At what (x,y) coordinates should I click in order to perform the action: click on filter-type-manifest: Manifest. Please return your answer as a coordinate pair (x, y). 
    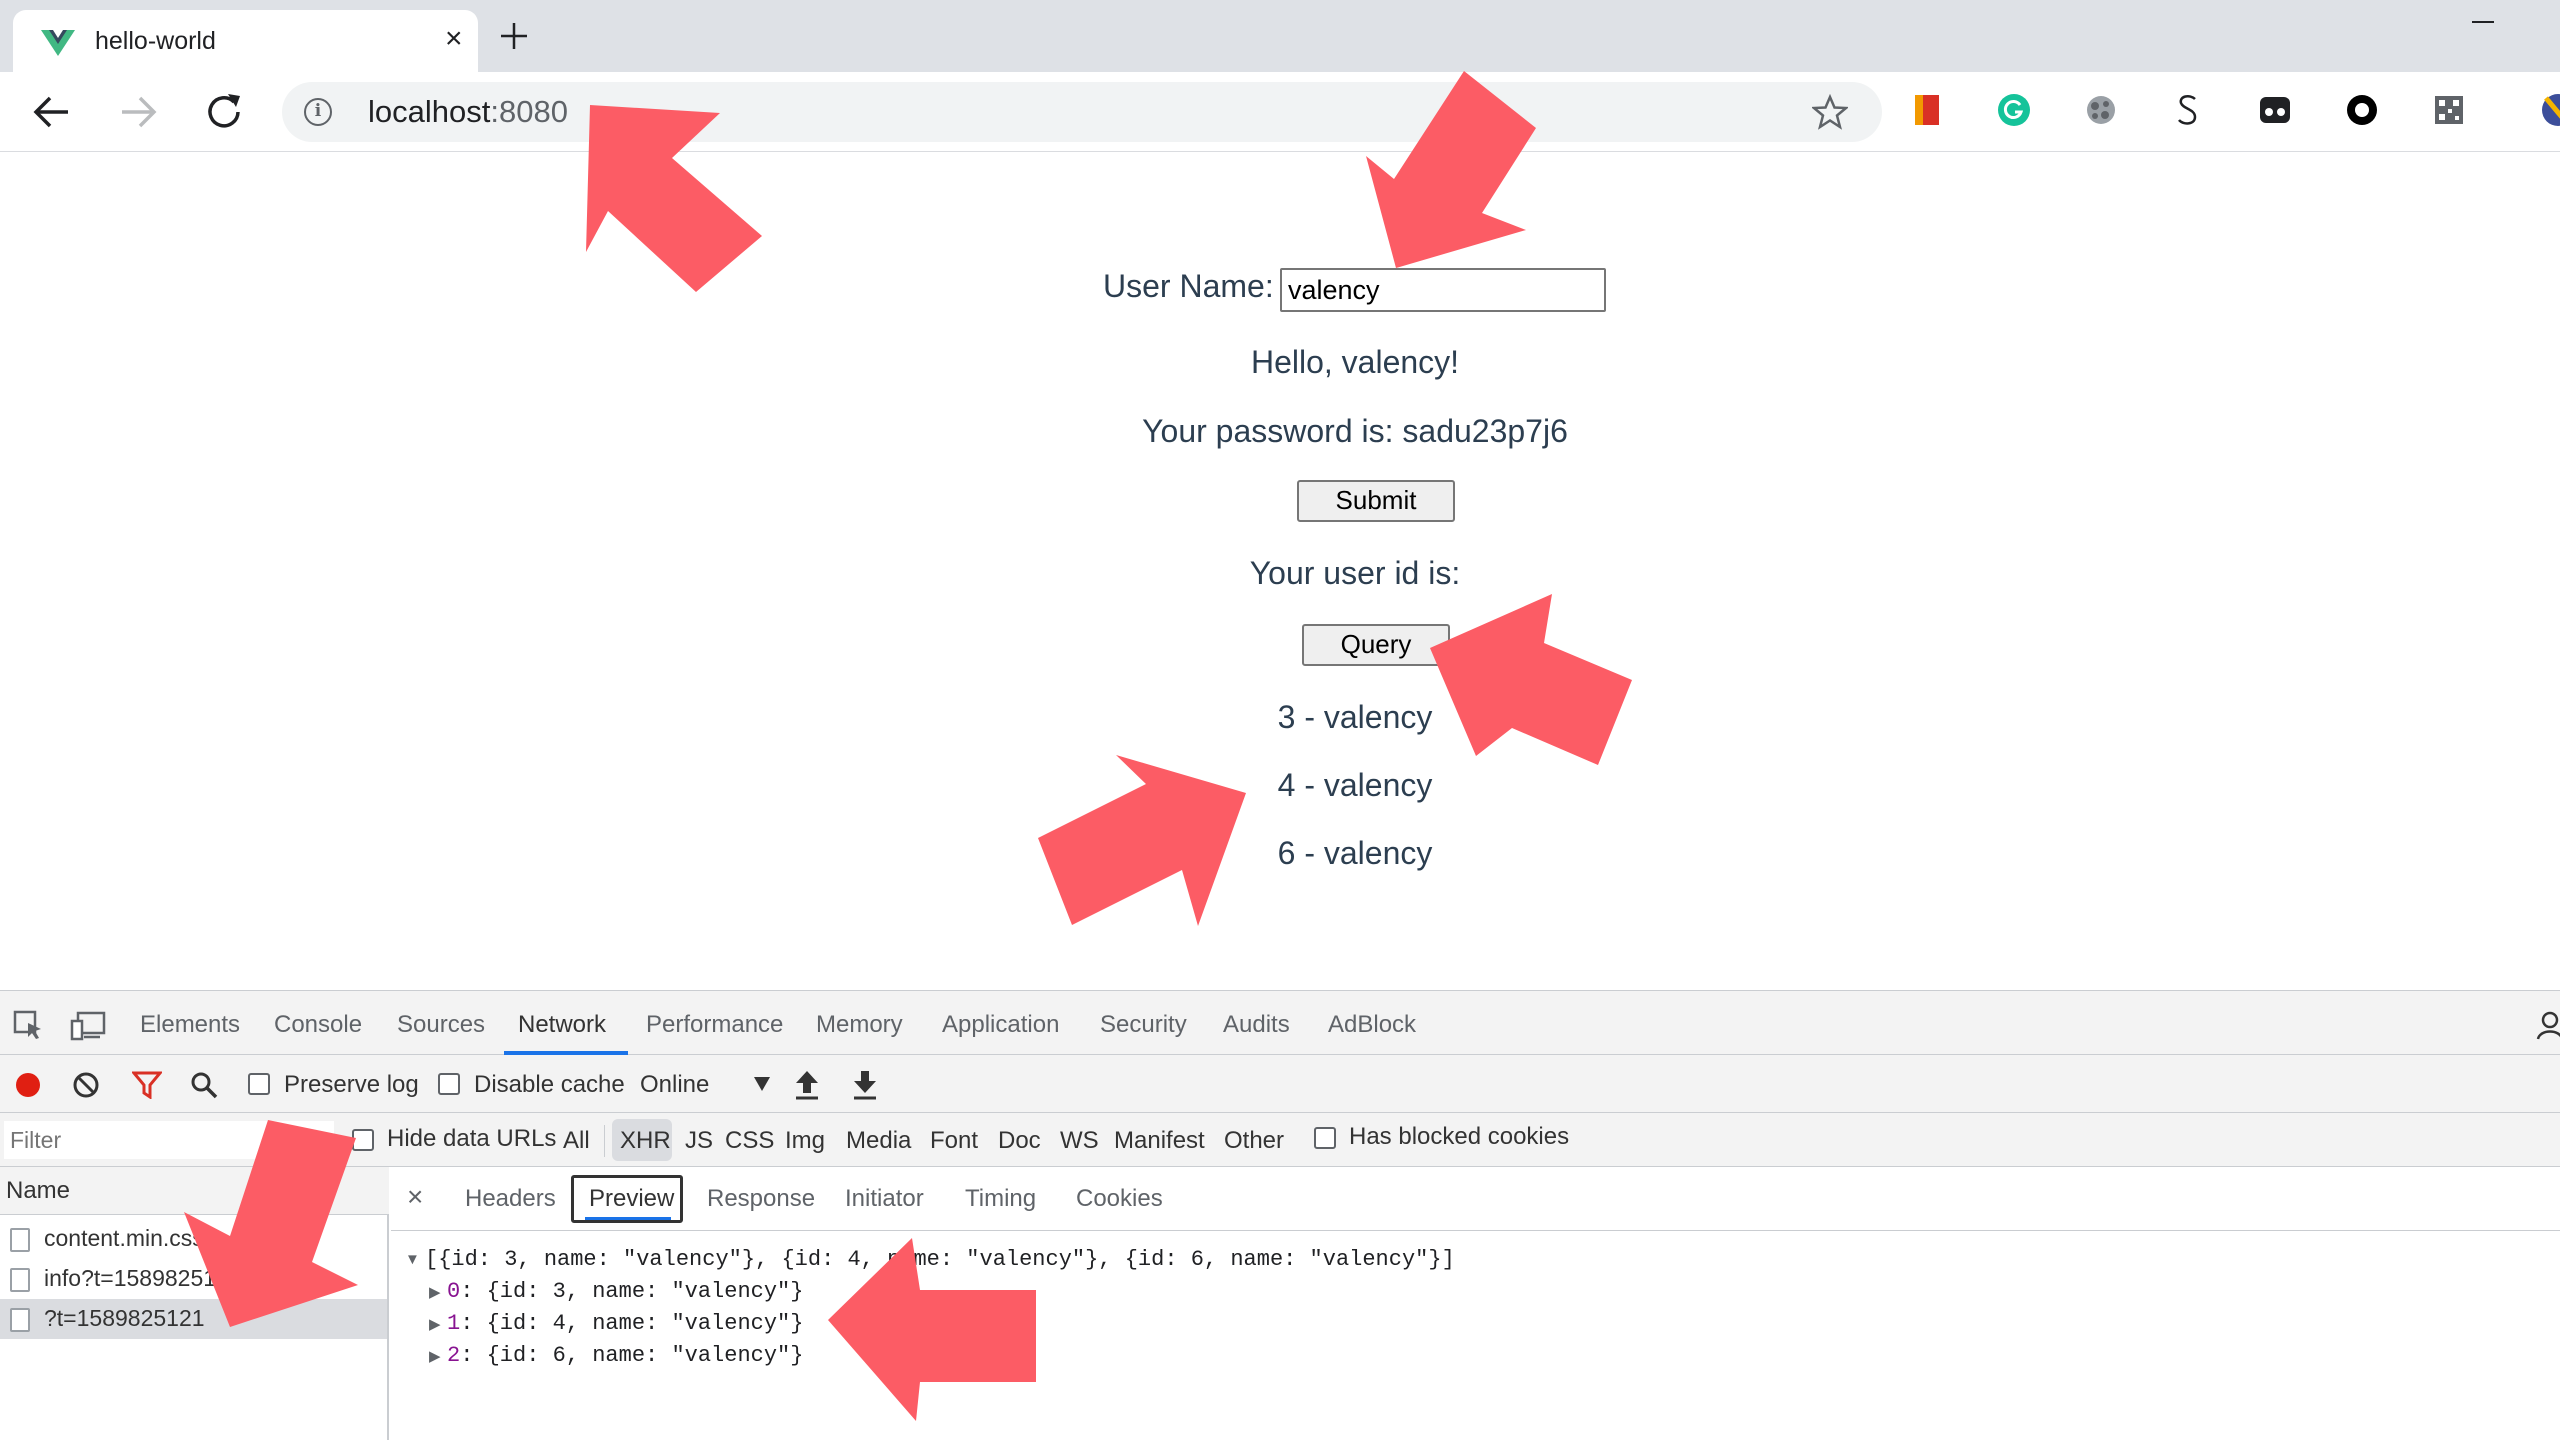
    Looking at the image, I should click on (1159, 1141).